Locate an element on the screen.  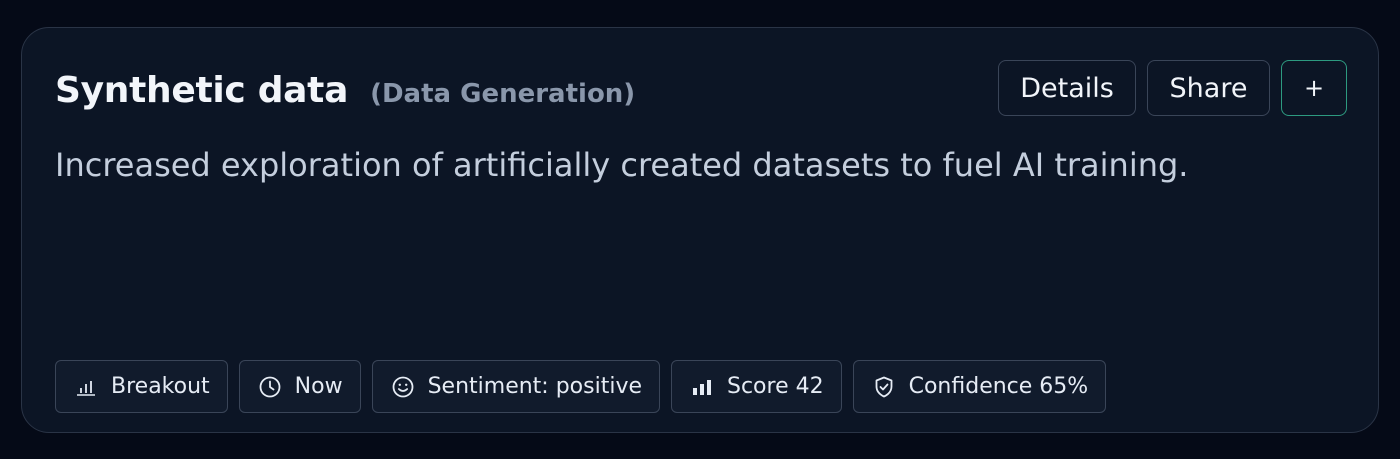
chip-score: Score 42 is located at coordinates (756, 386).